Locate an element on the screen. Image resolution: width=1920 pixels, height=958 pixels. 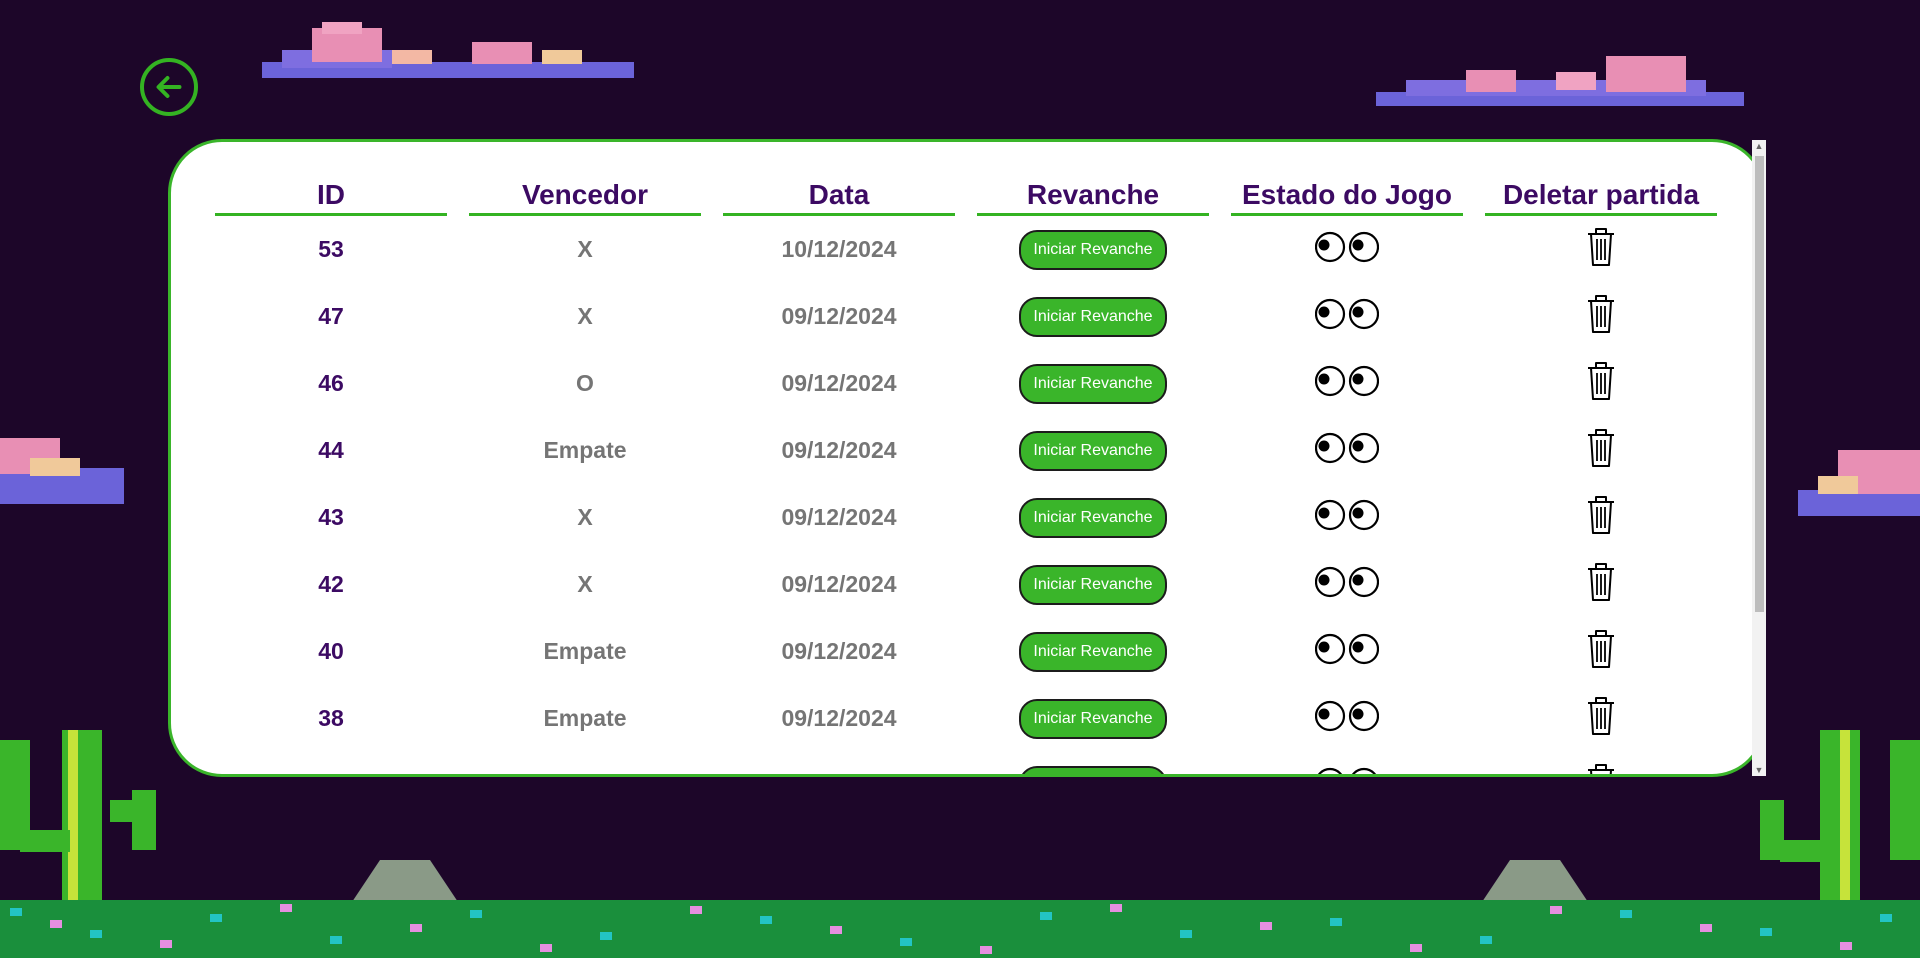
scroll-down-arrow: ▼ is located at coordinates (1759, 770).